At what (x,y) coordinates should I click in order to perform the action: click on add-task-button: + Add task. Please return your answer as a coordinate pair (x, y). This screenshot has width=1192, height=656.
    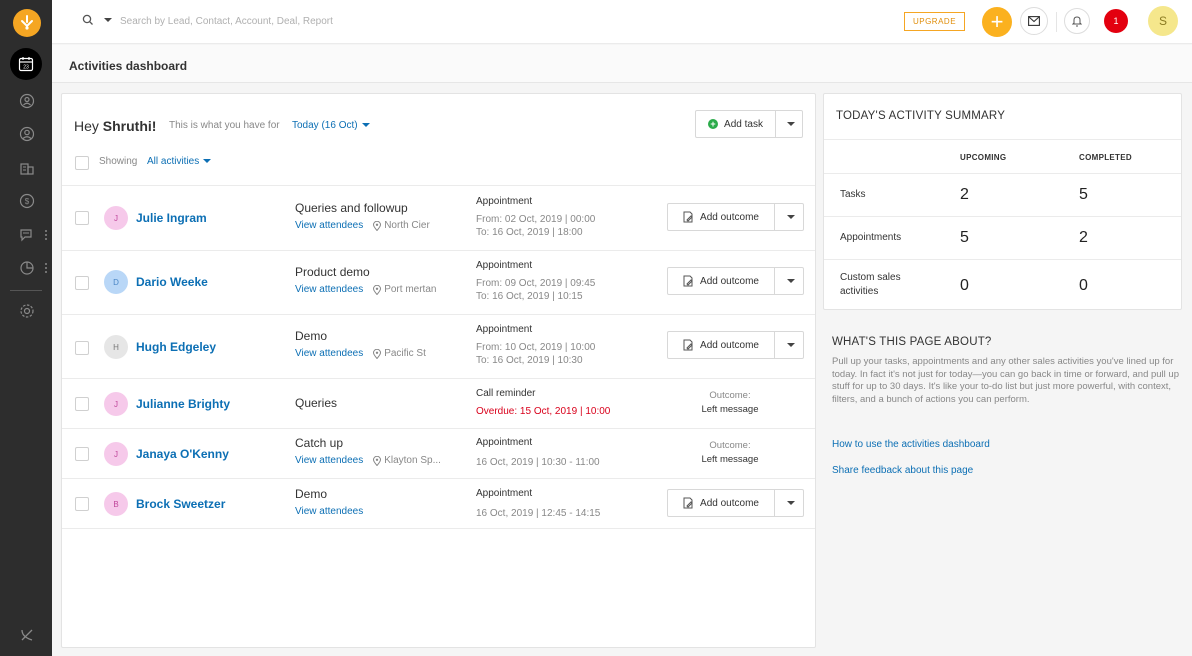
    Looking at the image, I should click on (736, 124).